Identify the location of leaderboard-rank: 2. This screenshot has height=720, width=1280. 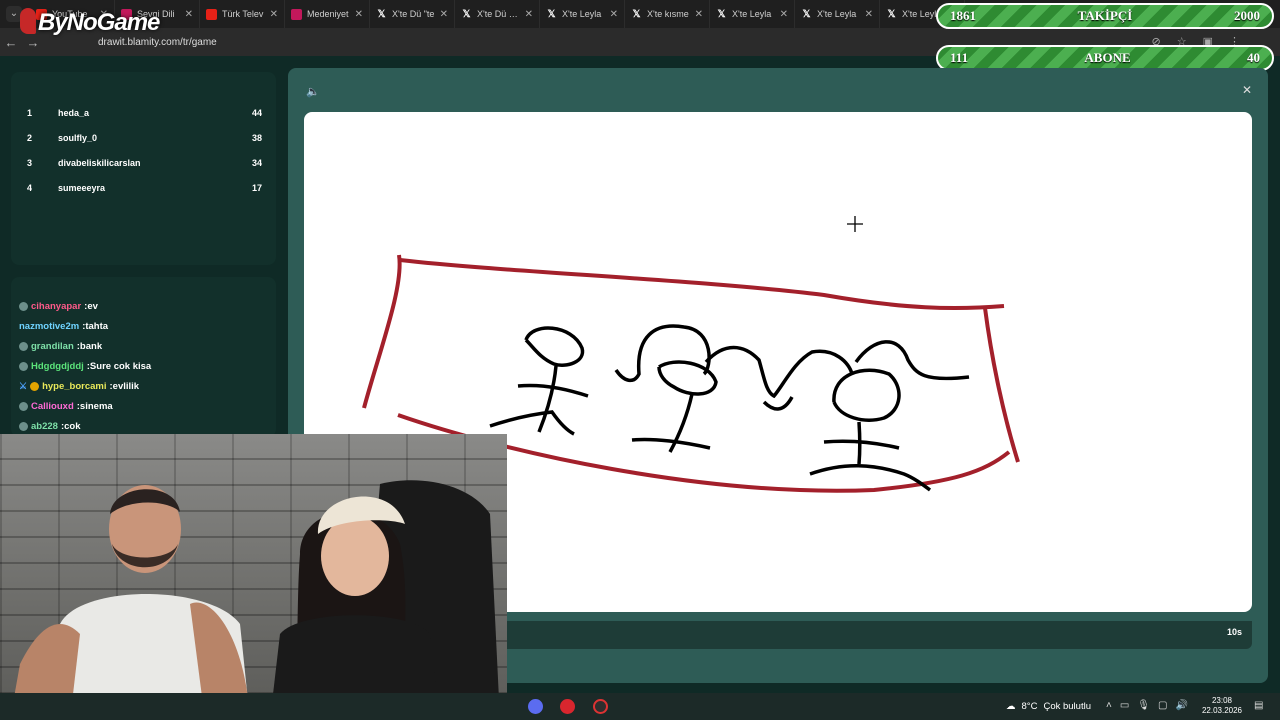
(30, 138).